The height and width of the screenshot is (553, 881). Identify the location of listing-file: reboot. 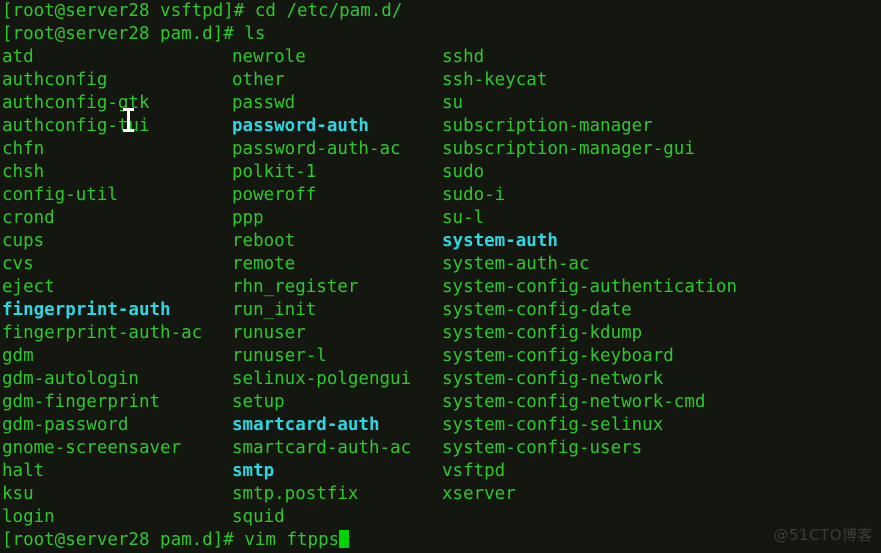
(264, 241).